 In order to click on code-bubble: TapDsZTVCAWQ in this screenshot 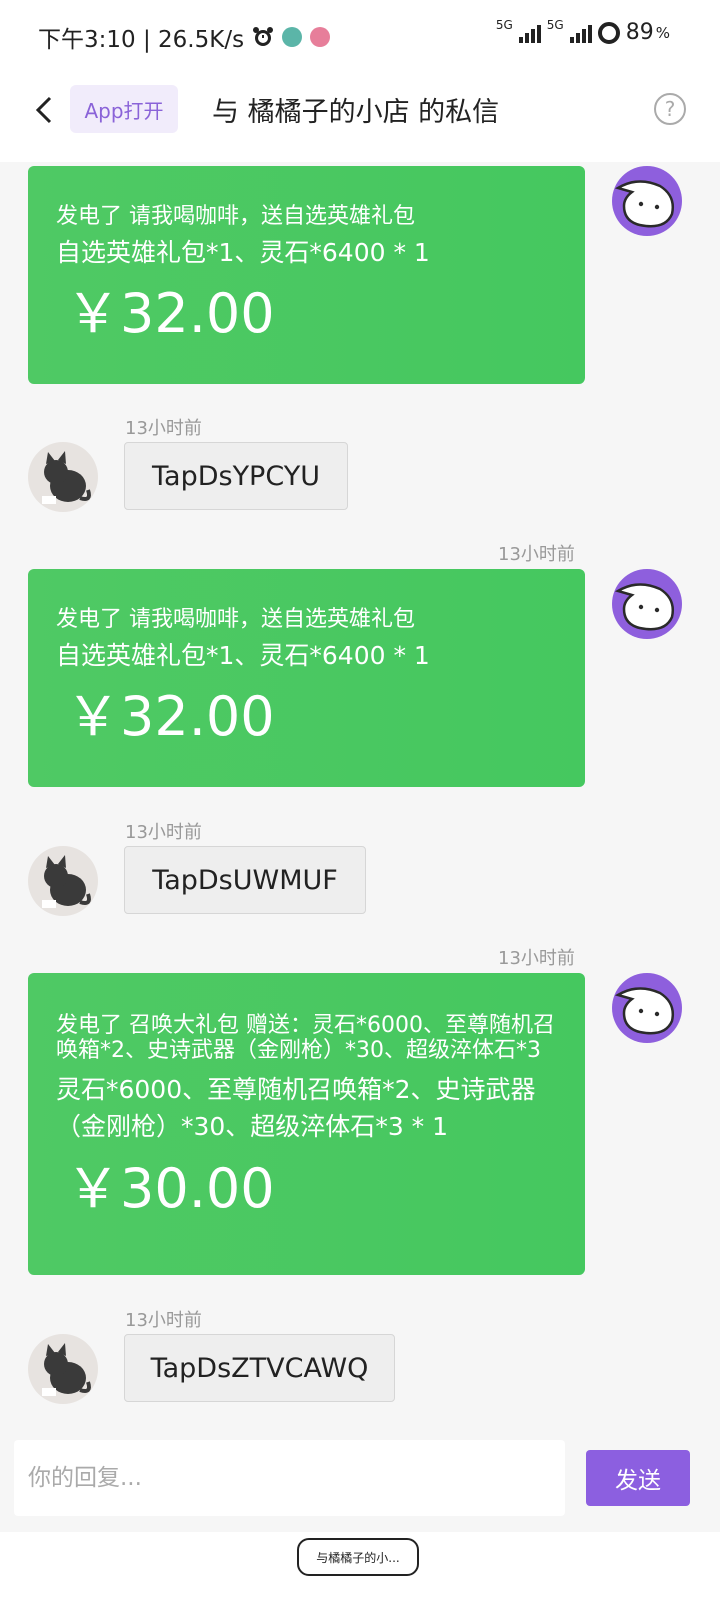, I will do `click(259, 1368)`.